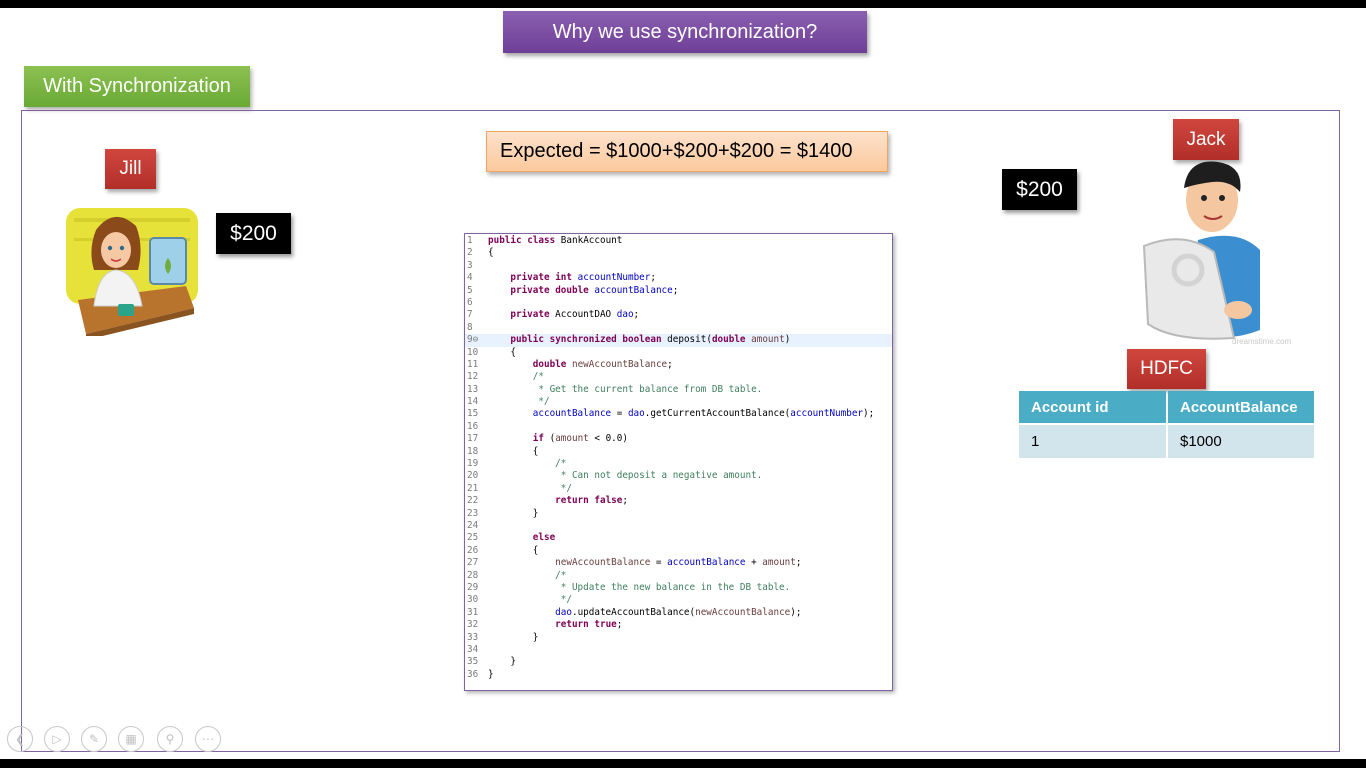  I want to click on line-number: 9⊖, so click(473, 340).